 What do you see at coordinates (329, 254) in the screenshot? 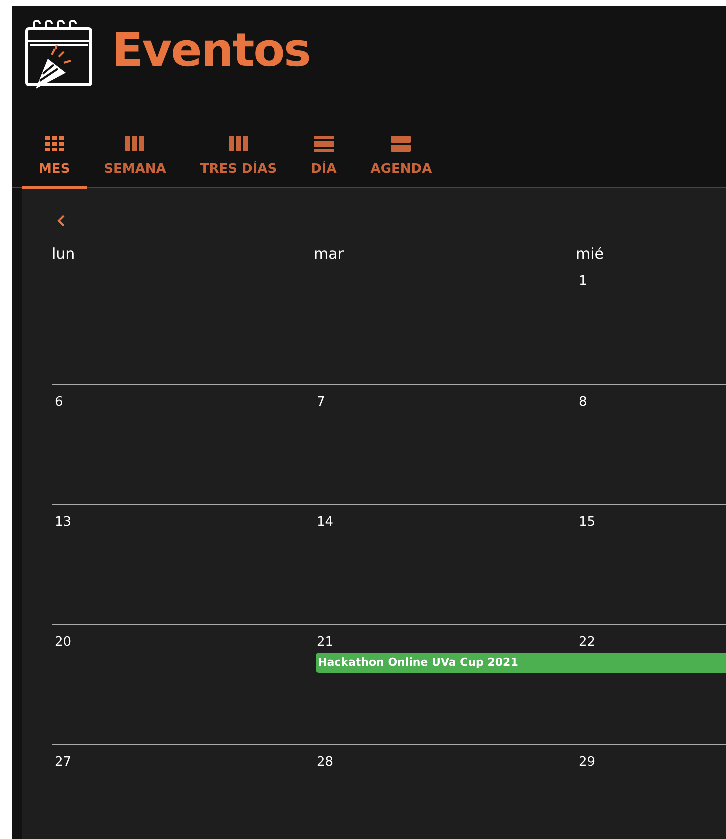
I see `weekday-label: mar` at bounding box center [329, 254].